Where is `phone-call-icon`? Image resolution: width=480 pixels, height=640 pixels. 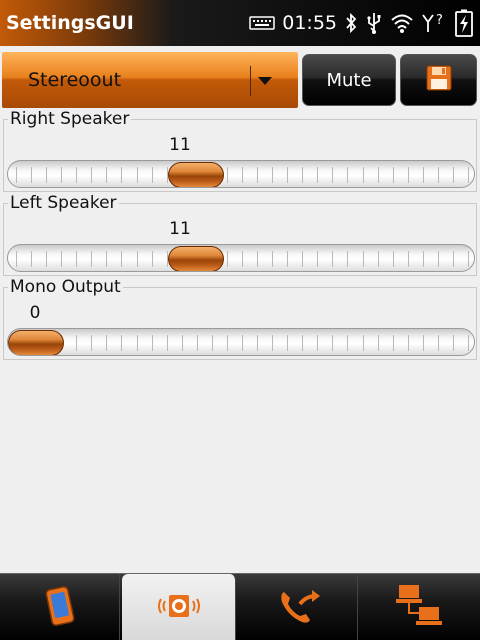 phone-call-icon is located at coordinates (299, 608).